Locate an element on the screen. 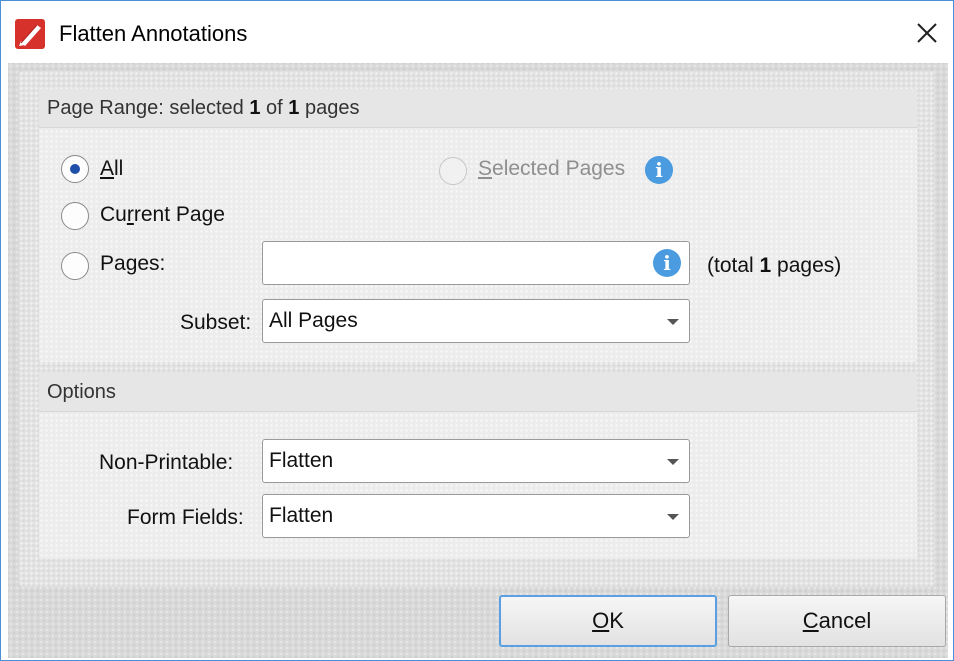  selected-pages-label: Selected Pages is located at coordinates (551, 169).